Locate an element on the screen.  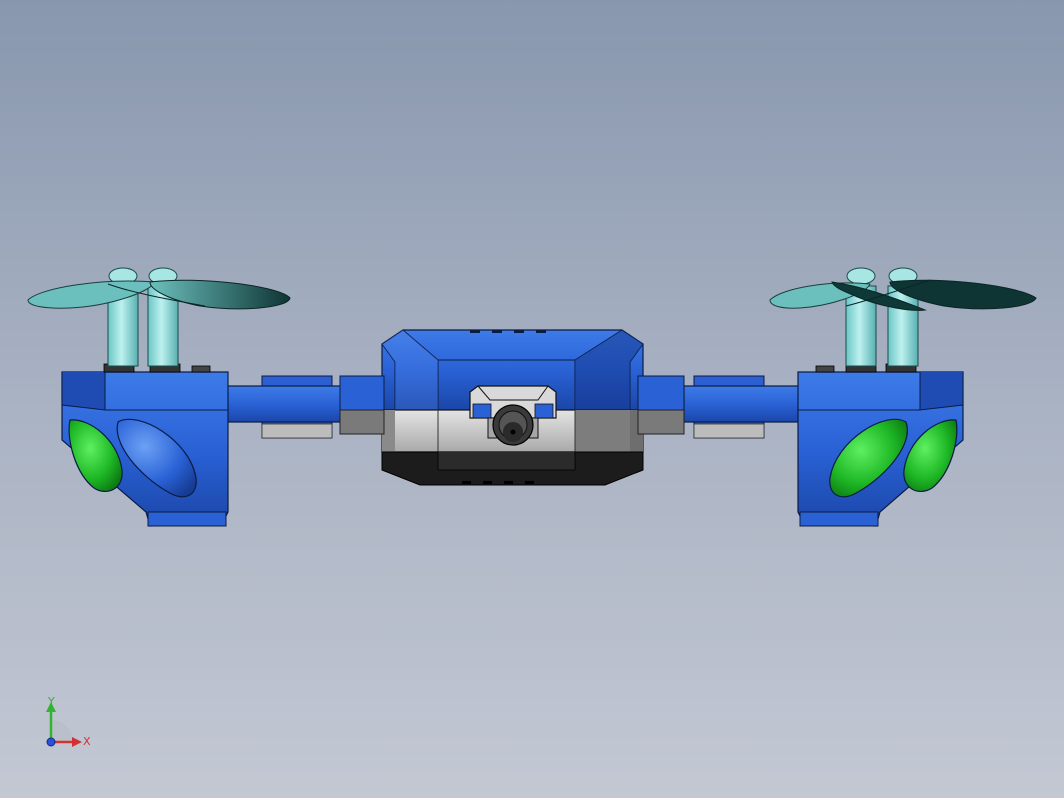
z-axis-dot is located at coordinates (51, 742).